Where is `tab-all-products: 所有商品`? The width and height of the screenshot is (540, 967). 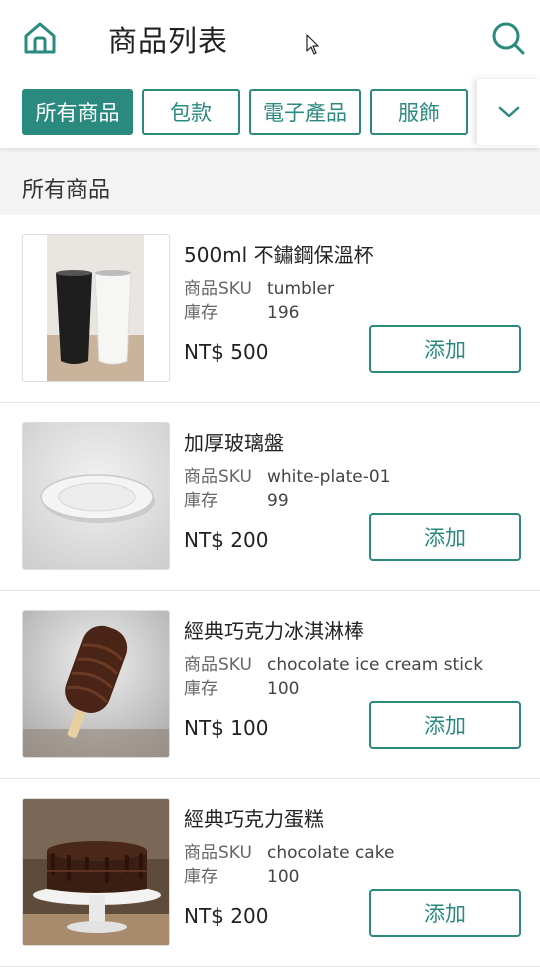 tab-all-products: 所有商品 is located at coordinates (77, 112).